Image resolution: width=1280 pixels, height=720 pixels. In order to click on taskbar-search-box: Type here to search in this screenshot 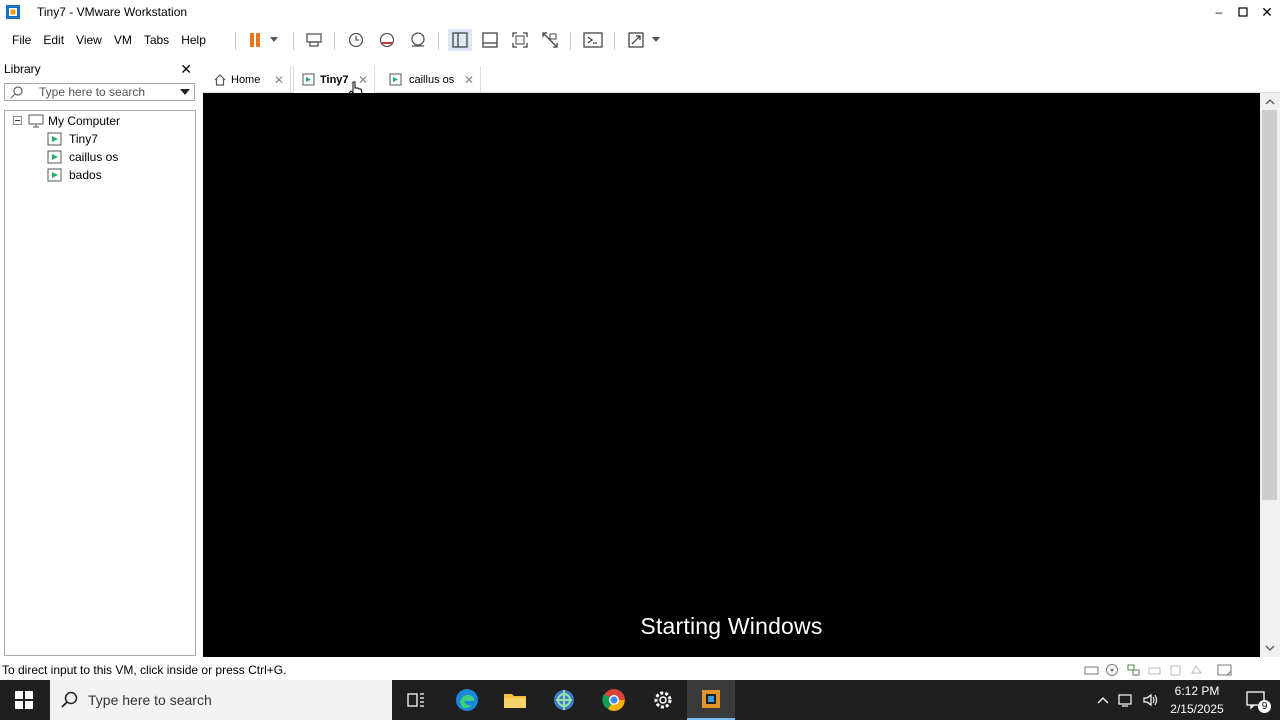, I will do `click(221, 700)`.